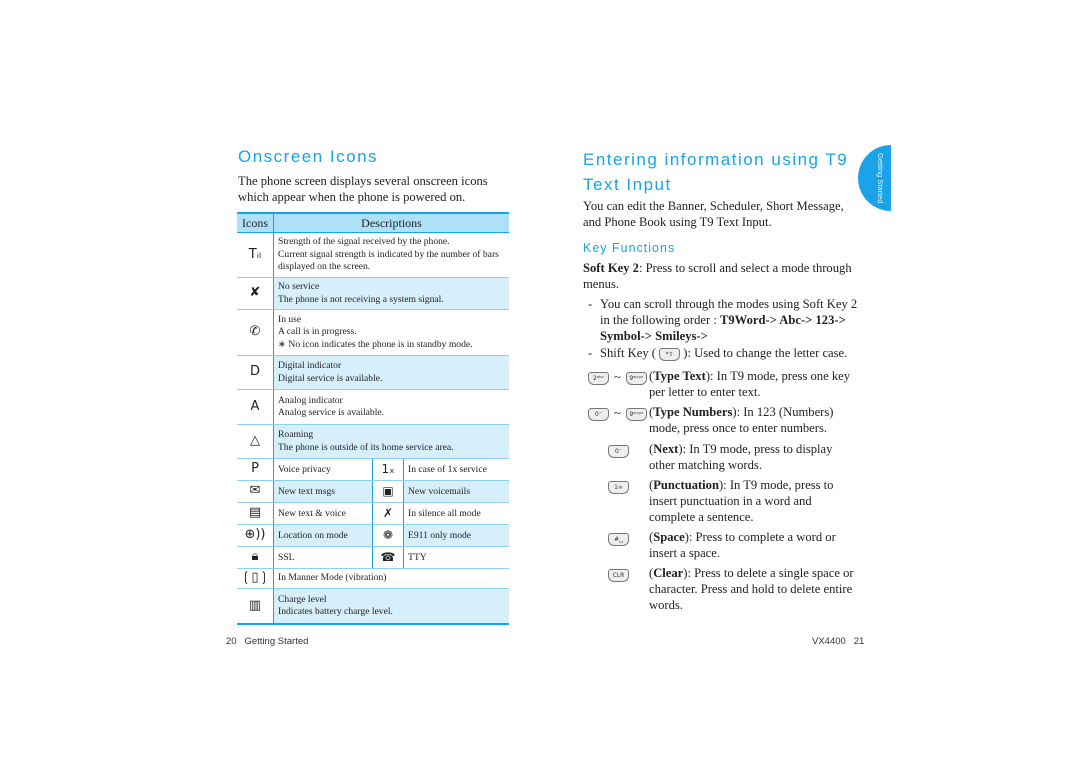 The width and height of the screenshot is (1080, 763). Describe the element at coordinates (255, 513) in the screenshot. I see `new-text-voice-icon: ▤` at that location.